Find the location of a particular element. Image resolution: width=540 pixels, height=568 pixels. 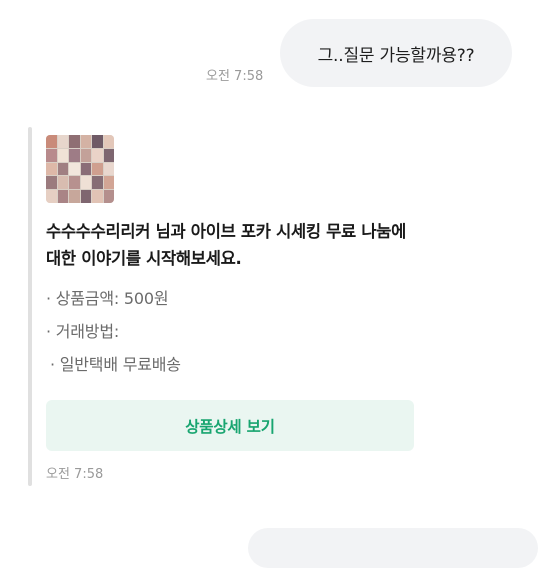

next-message-bubble is located at coordinates (393, 548).